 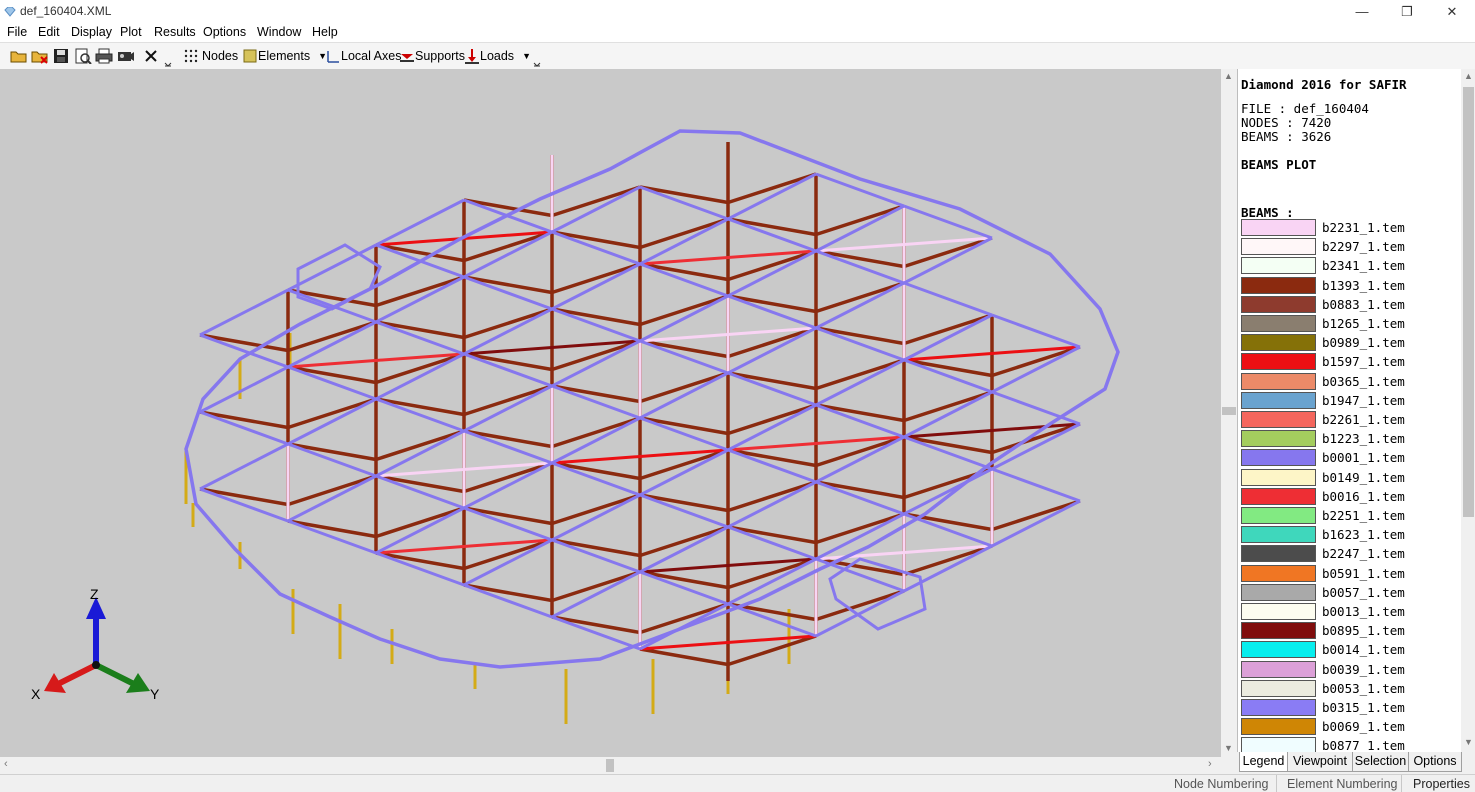 I want to click on loads-dropdown-icon: ▼, so click(x=526, y=56).